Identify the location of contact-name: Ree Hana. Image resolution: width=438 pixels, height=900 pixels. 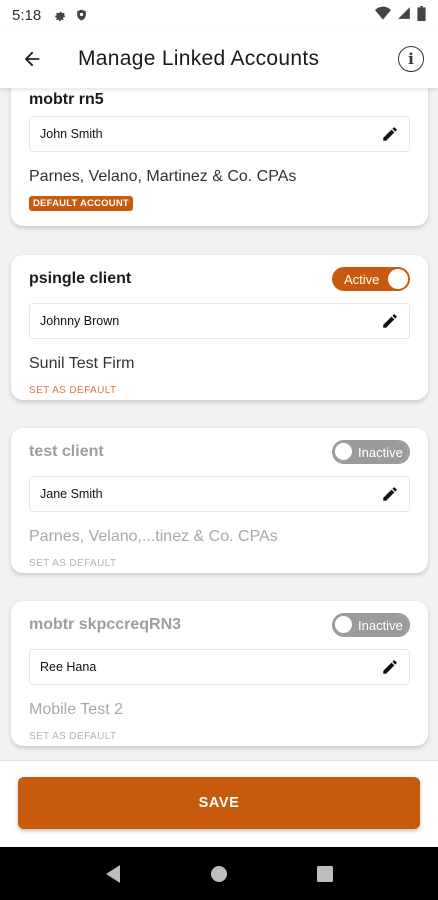
(68, 667).